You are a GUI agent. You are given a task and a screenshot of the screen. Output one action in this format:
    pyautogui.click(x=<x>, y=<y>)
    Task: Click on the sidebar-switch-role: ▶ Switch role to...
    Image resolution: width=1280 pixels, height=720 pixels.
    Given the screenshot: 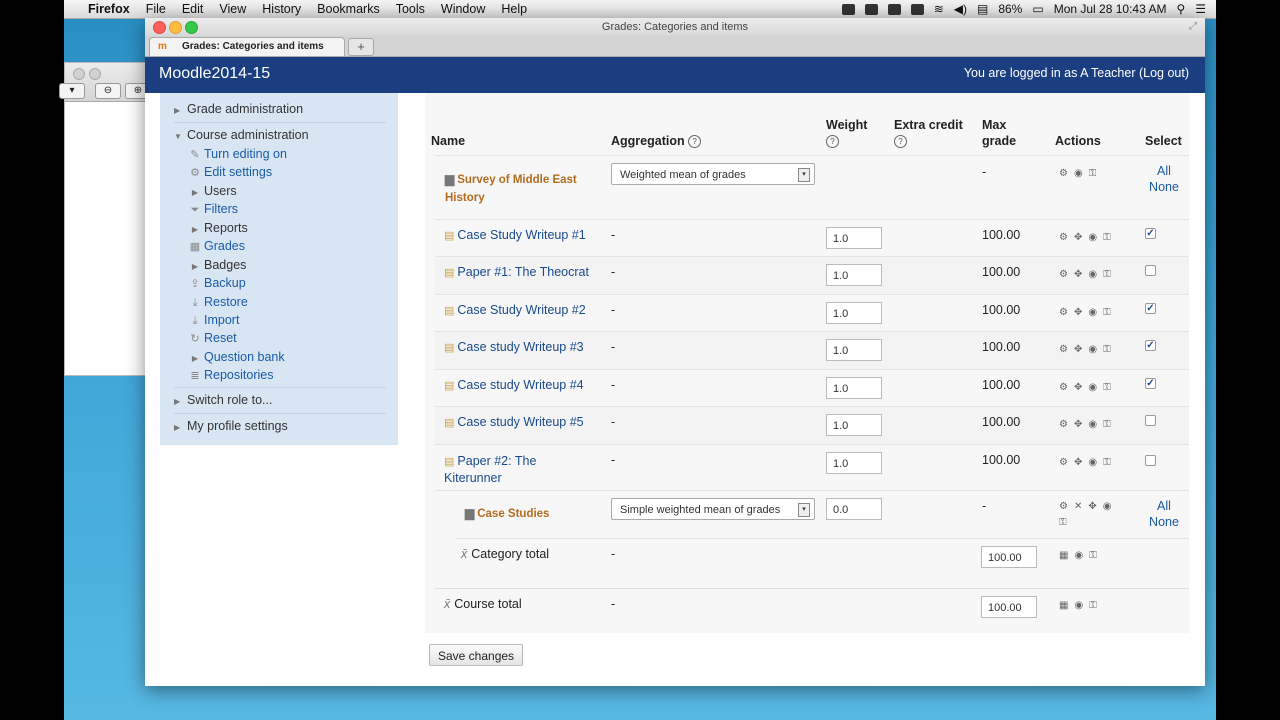 What is the action you would take?
    pyautogui.click(x=280, y=400)
    